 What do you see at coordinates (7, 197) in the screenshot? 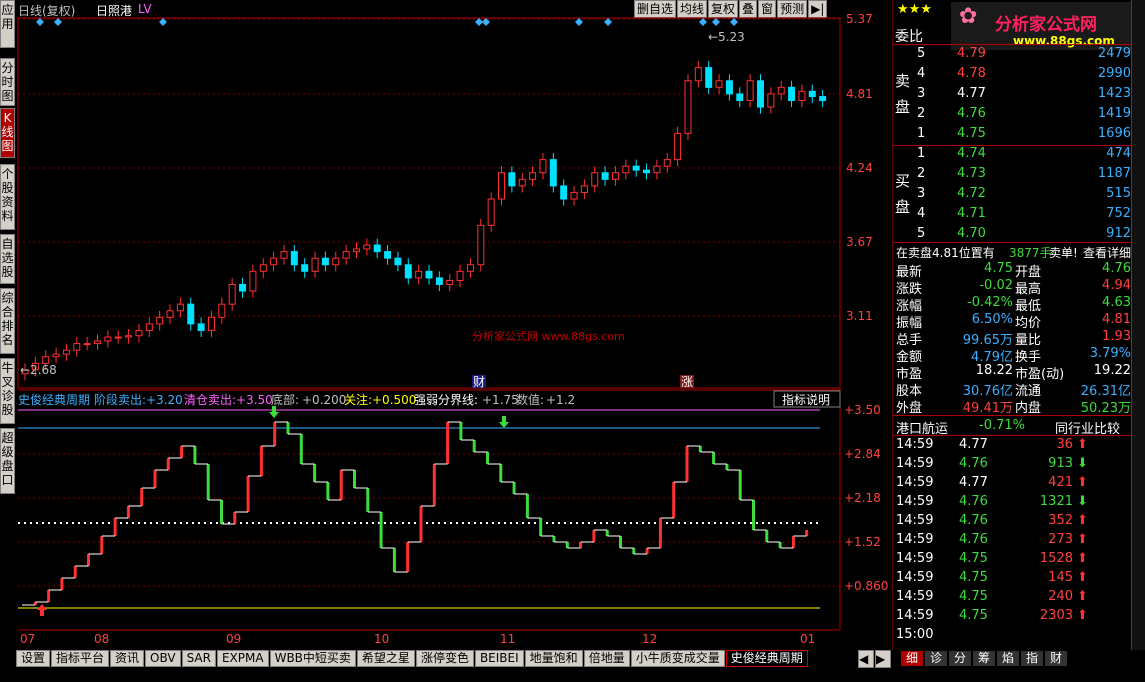
I see `tab-stock-info: 个股资料` at bounding box center [7, 197].